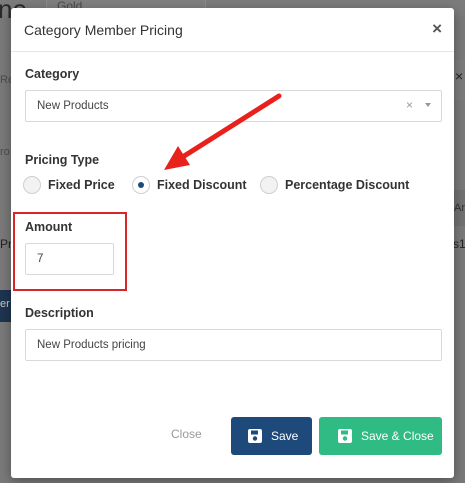  What do you see at coordinates (40, 259) in the screenshot?
I see `amount-value: 7` at bounding box center [40, 259].